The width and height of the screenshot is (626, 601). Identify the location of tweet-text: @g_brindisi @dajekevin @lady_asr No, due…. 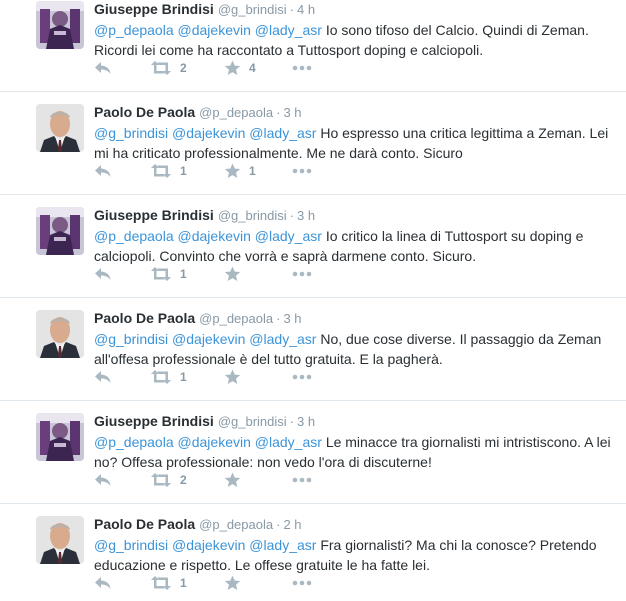
(353, 349).